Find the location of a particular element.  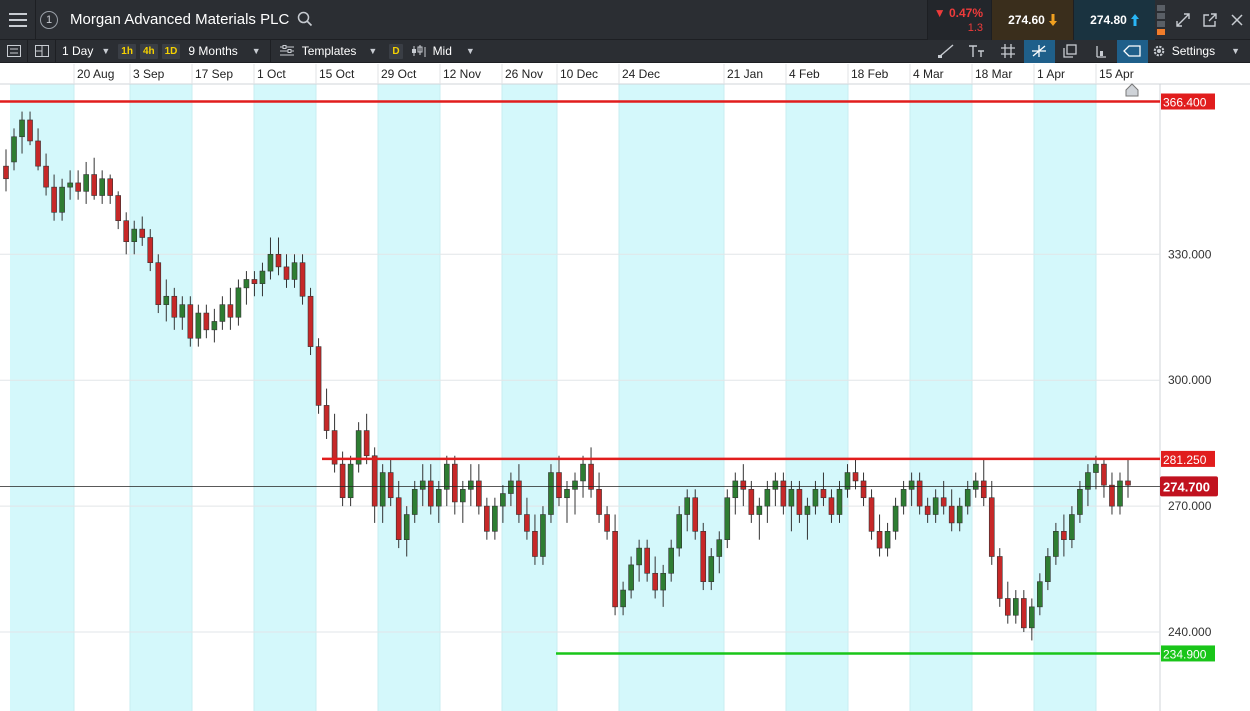

grid-tool-icon is located at coordinates (1008, 51).